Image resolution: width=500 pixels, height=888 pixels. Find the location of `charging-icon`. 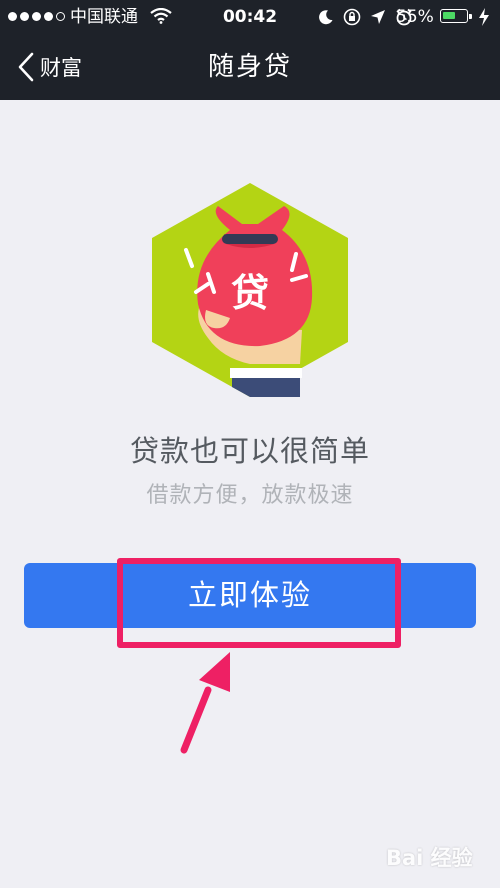

charging-icon is located at coordinates (484, 17).